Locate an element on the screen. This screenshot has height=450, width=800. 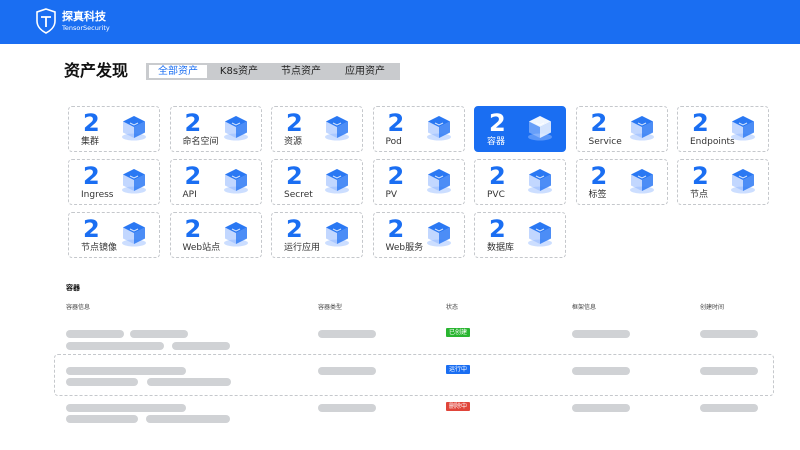
tab-app-assets: 应用资产 is located at coordinates (365, 71).